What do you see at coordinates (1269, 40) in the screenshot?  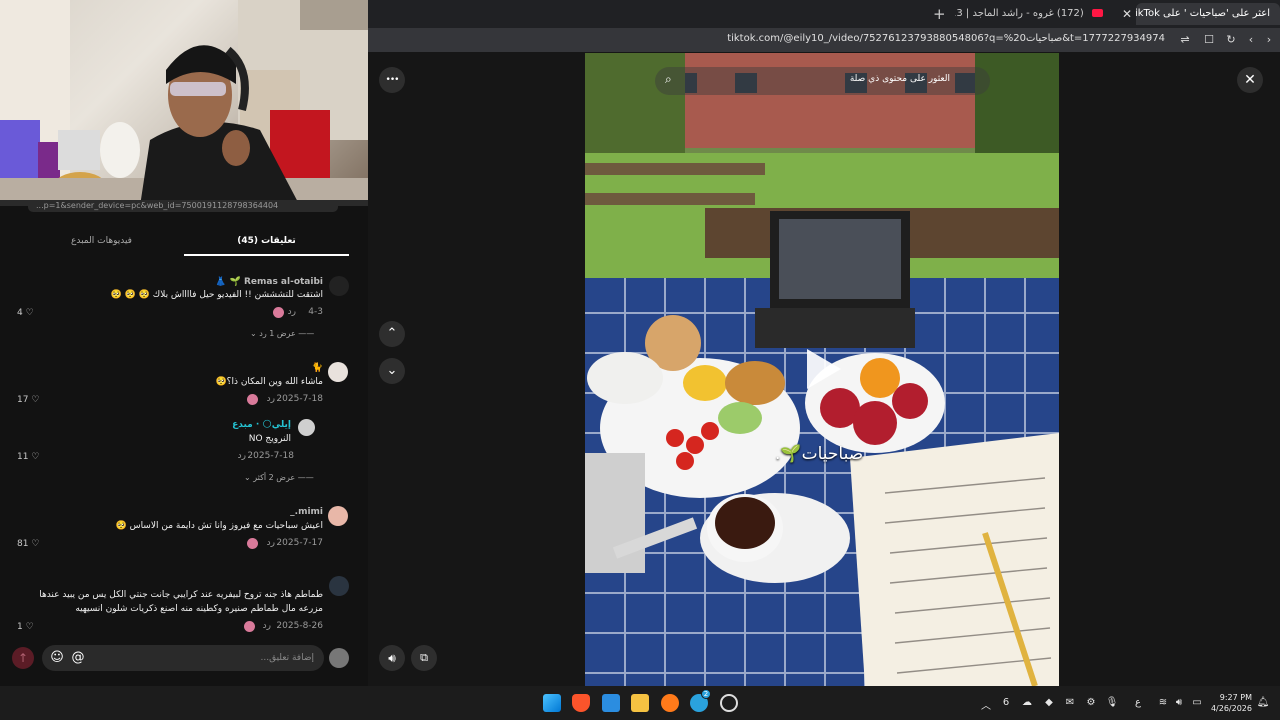 I see `forward-icon: ›` at bounding box center [1269, 40].